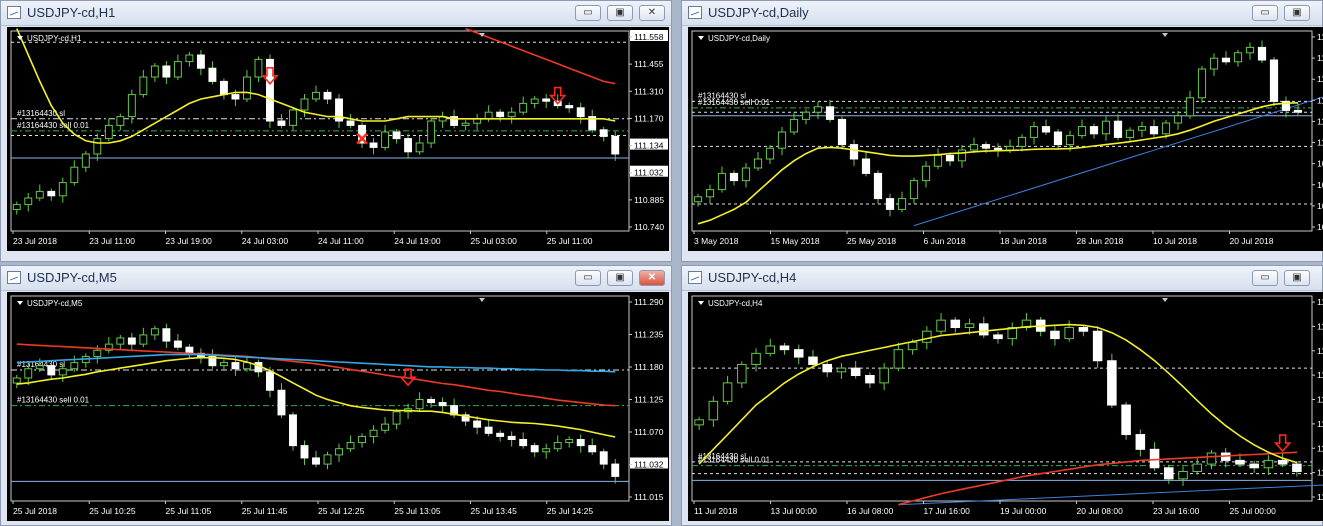 The image size is (1323, 526). What do you see at coordinates (758, 12) in the screenshot?
I see `window-title: USDJPY-cd,Daily` at bounding box center [758, 12].